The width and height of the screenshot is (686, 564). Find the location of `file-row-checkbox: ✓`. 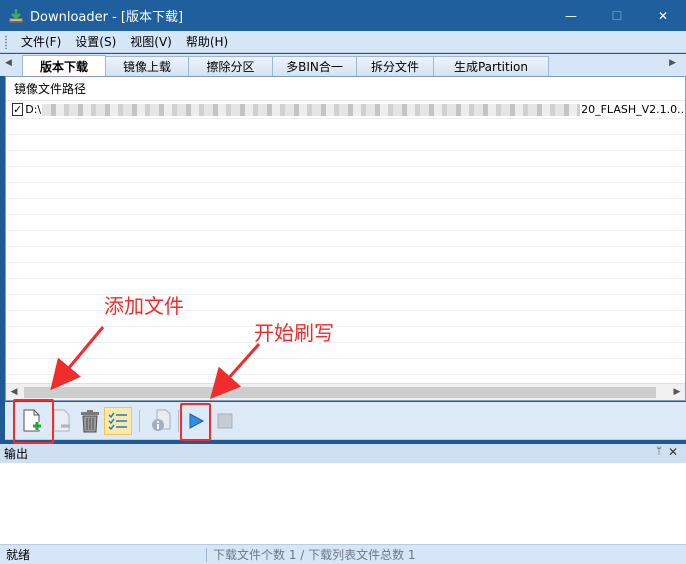

file-row-checkbox: ✓ is located at coordinates (18, 109).